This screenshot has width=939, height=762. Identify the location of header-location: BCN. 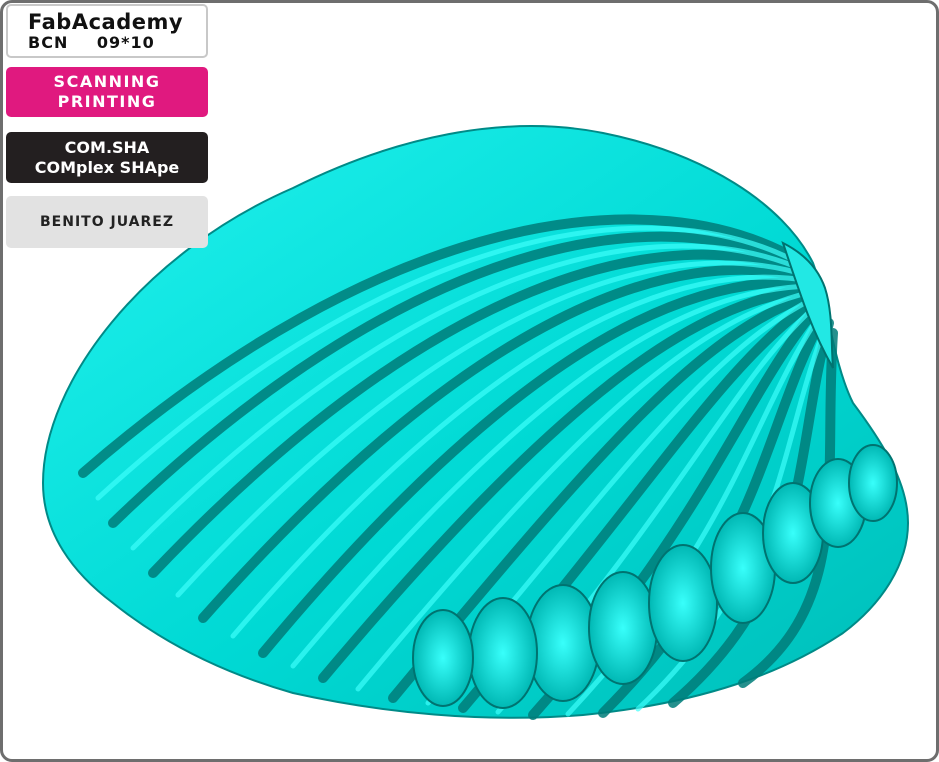
(48, 42).